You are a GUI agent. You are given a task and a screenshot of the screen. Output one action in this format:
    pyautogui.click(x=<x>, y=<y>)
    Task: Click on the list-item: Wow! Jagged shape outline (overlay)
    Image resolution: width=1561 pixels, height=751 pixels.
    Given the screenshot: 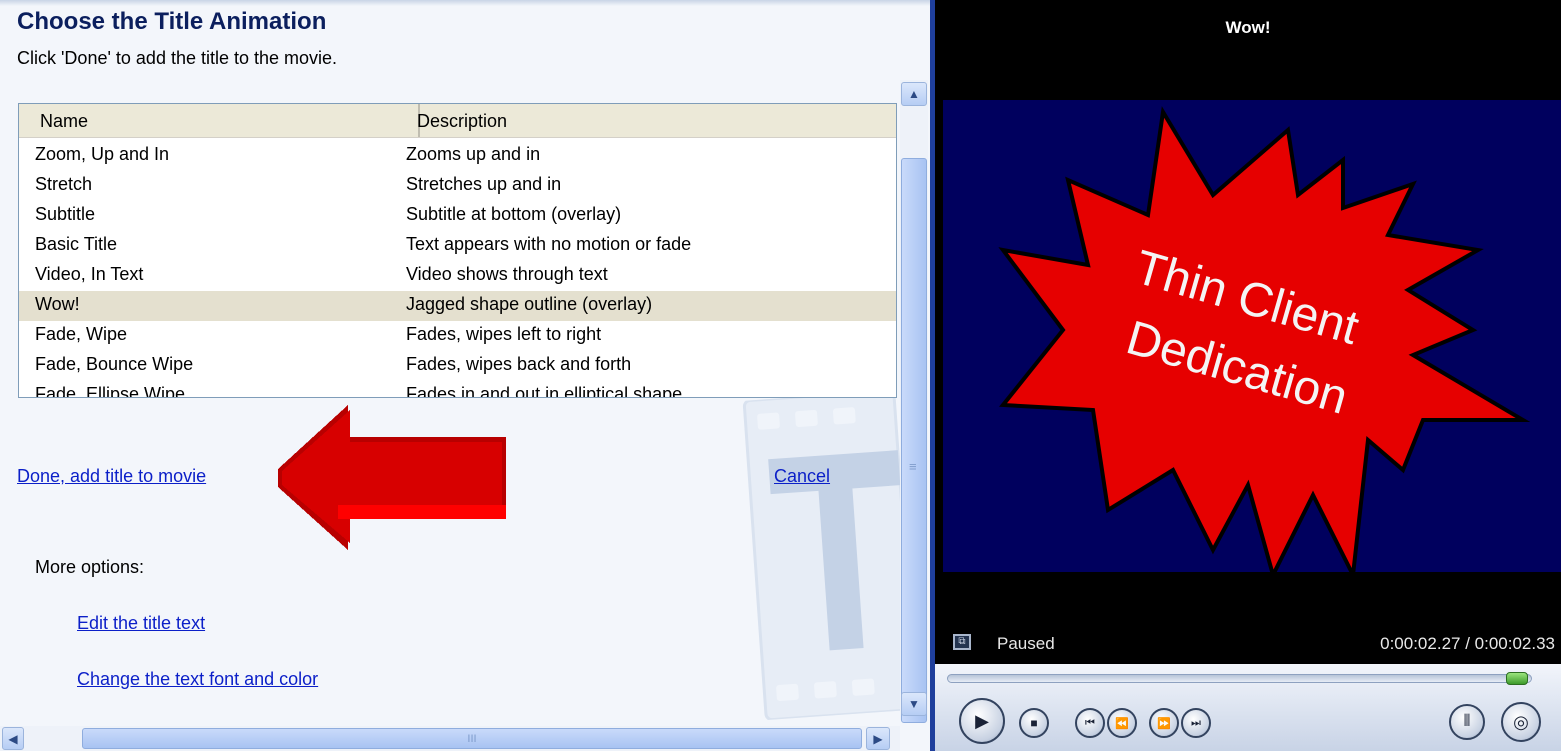 What is the action you would take?
    pyautogui.click(x=457, y=306)
    